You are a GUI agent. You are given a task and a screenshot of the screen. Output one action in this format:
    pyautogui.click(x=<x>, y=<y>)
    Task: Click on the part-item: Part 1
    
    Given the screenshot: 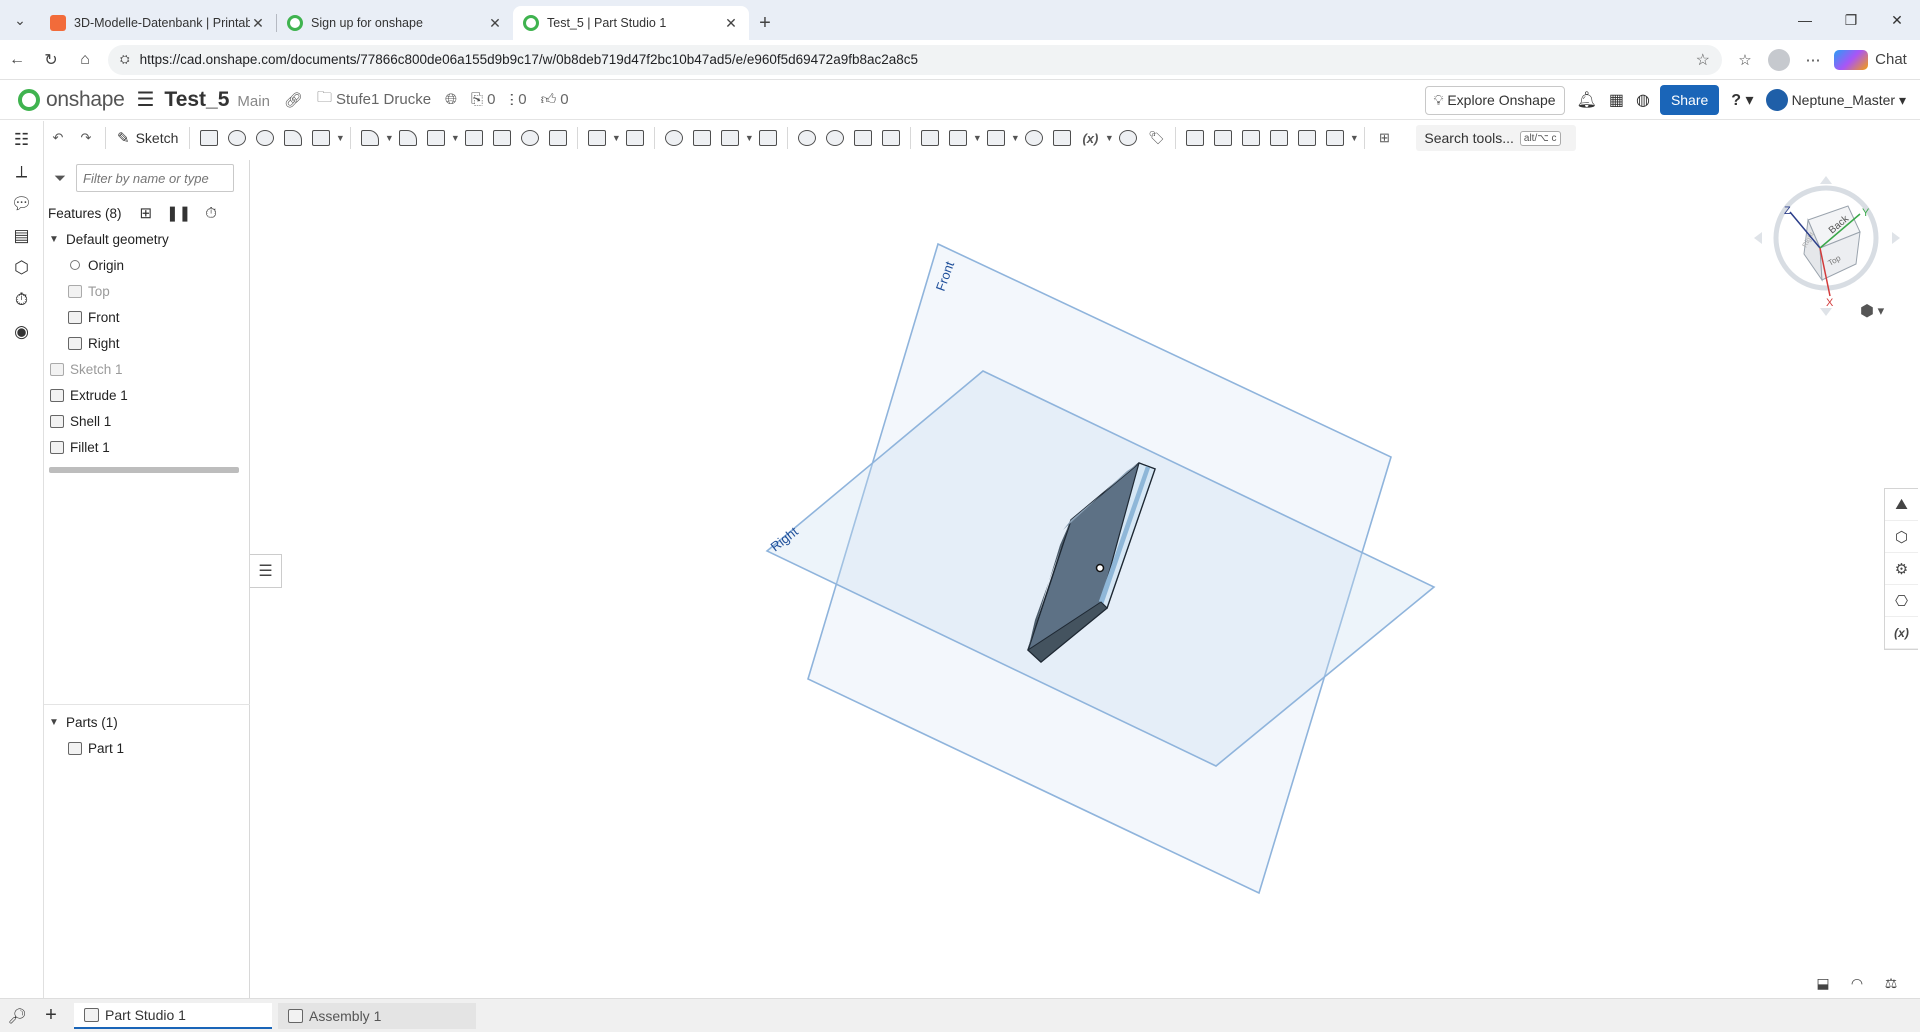 What is the action you would take?
    pyautogui.click(x=147, y=748)
    